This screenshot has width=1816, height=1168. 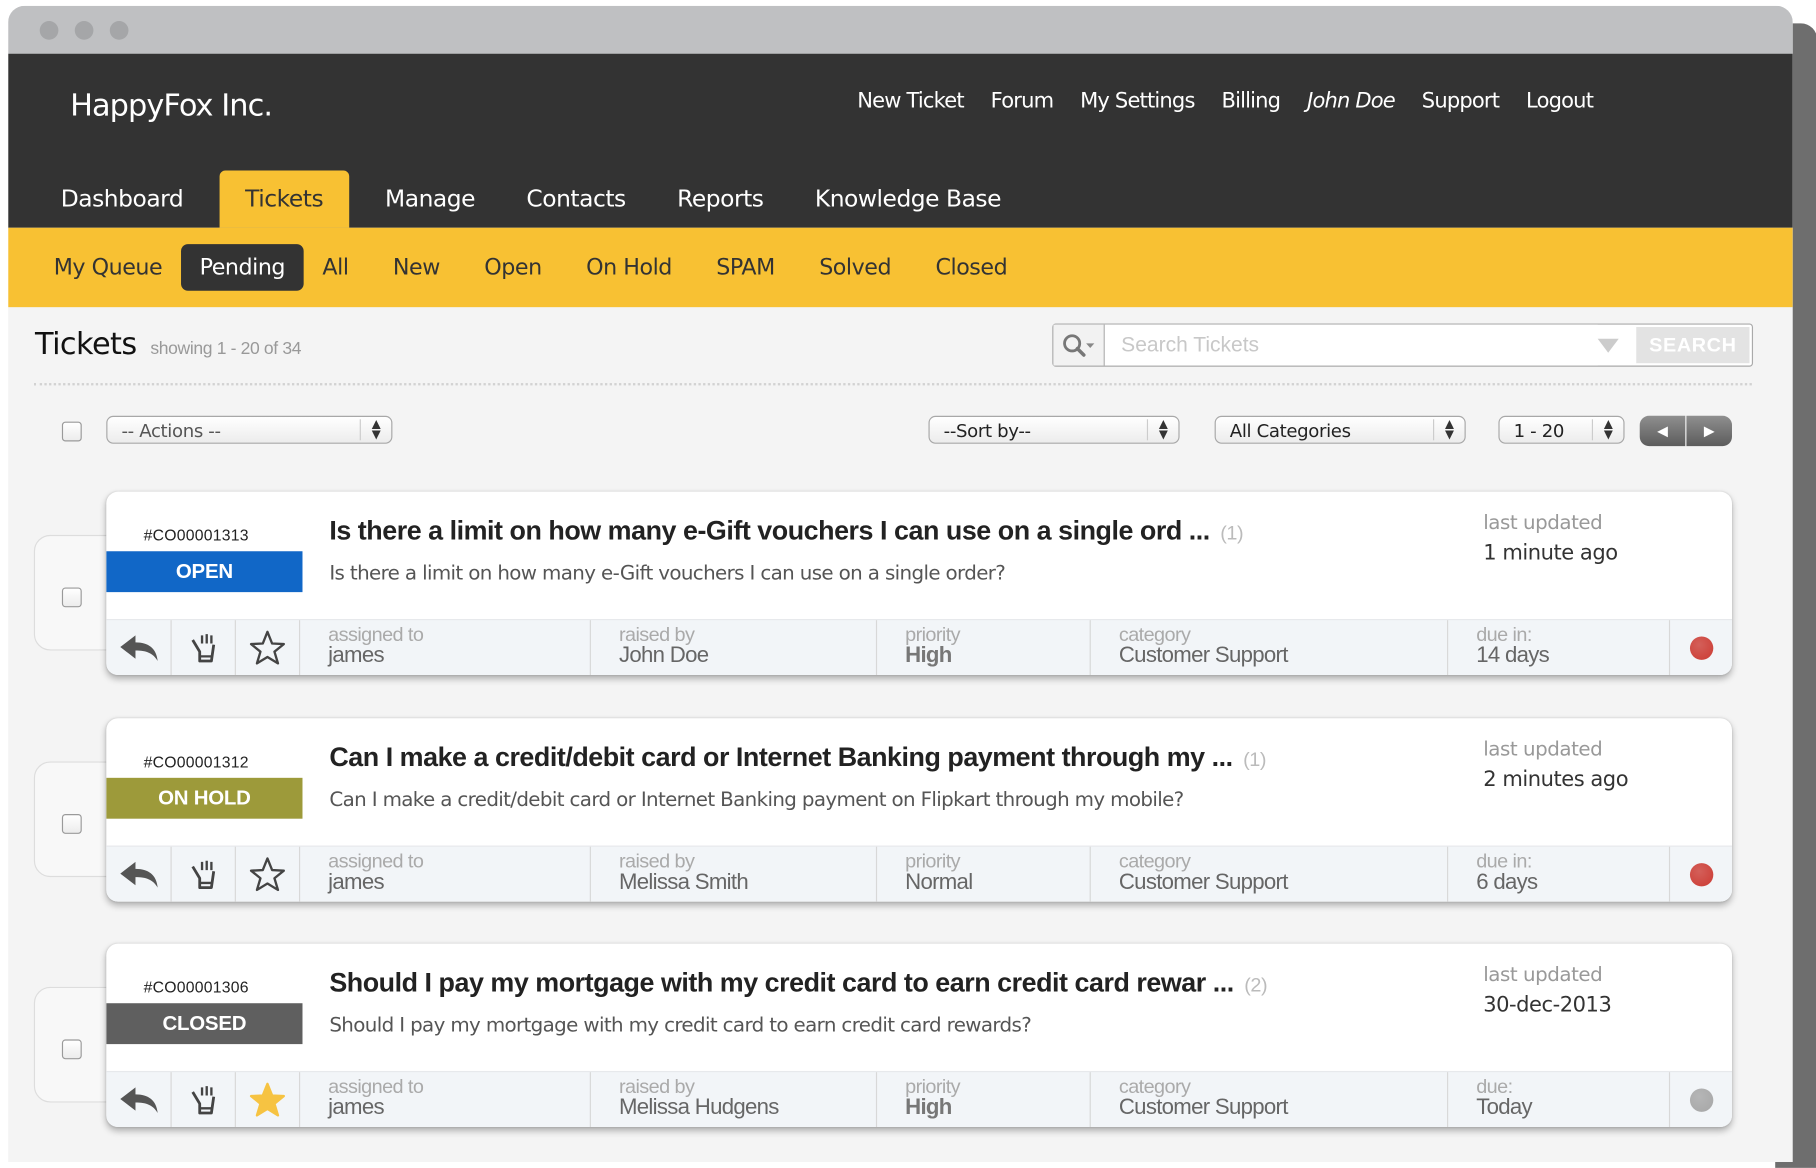 What do you see at coordinates (1504, 1108) in the screenshot?
I see `due-value: Today` at bounding box center [1504, 1108].